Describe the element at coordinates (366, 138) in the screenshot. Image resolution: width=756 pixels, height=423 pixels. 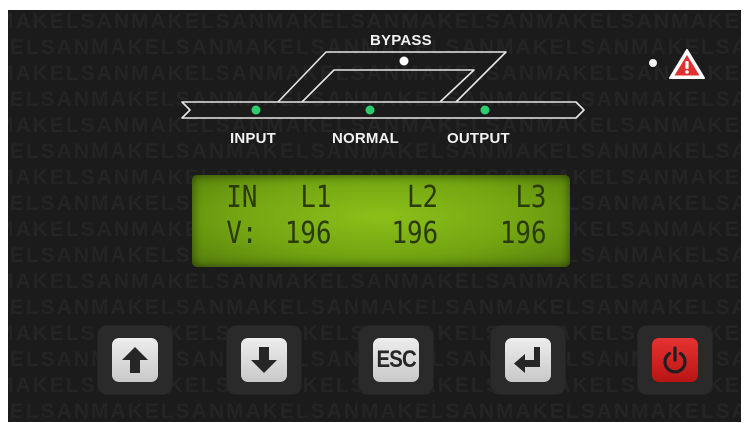
I see `normal-label: NORMAL` at that location.